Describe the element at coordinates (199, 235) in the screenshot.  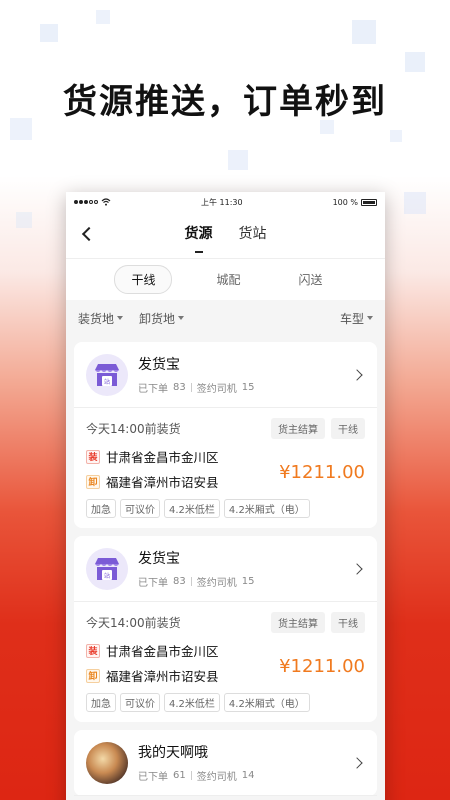
I see `tab-goods-source: 货源` at that location.